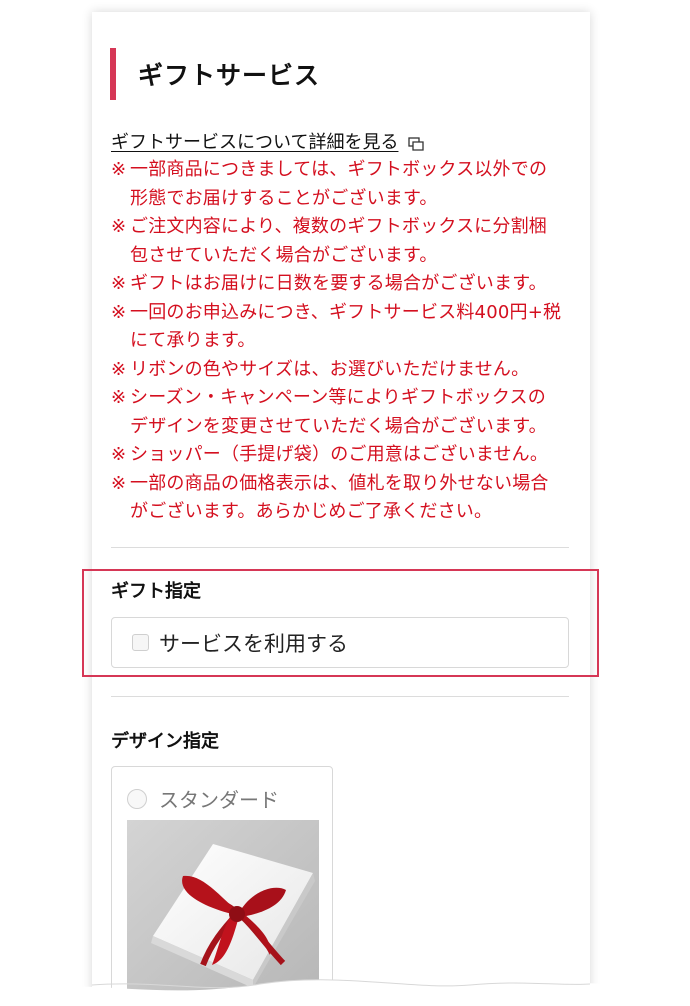  I want to click on note-line: にて承ります。, so click(193, 340).